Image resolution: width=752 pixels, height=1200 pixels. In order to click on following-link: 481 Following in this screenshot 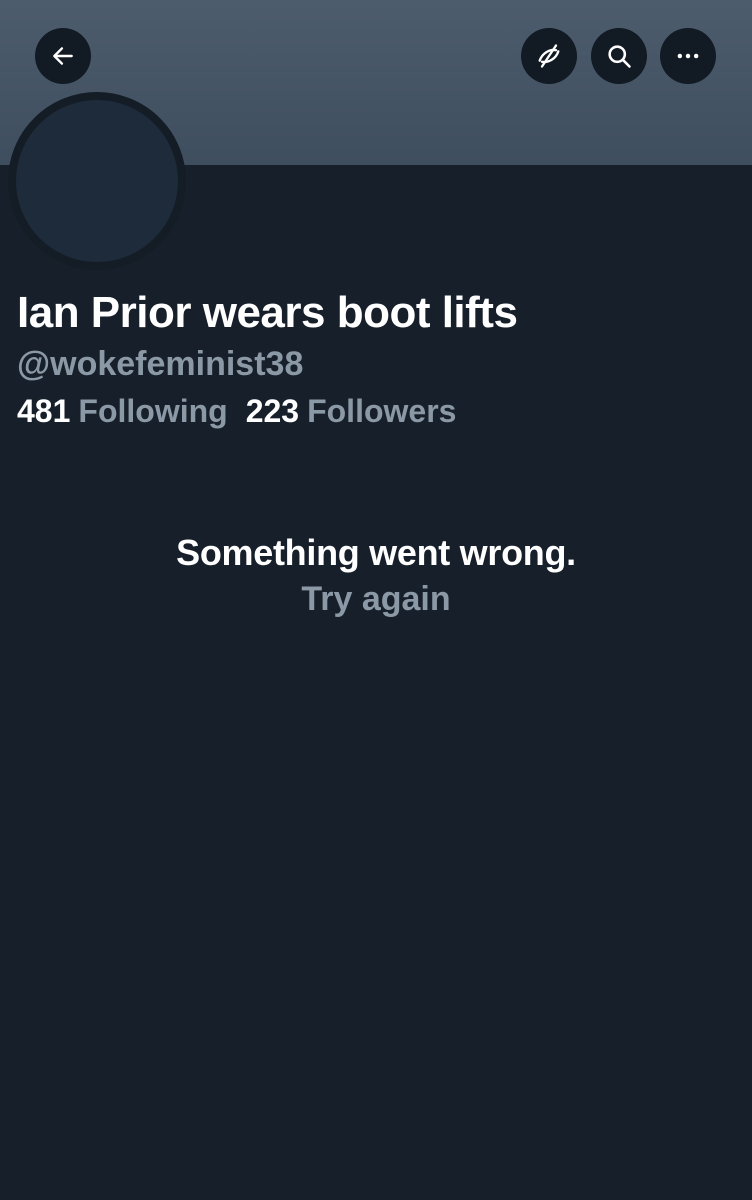, I will do `click(122, 411)`.